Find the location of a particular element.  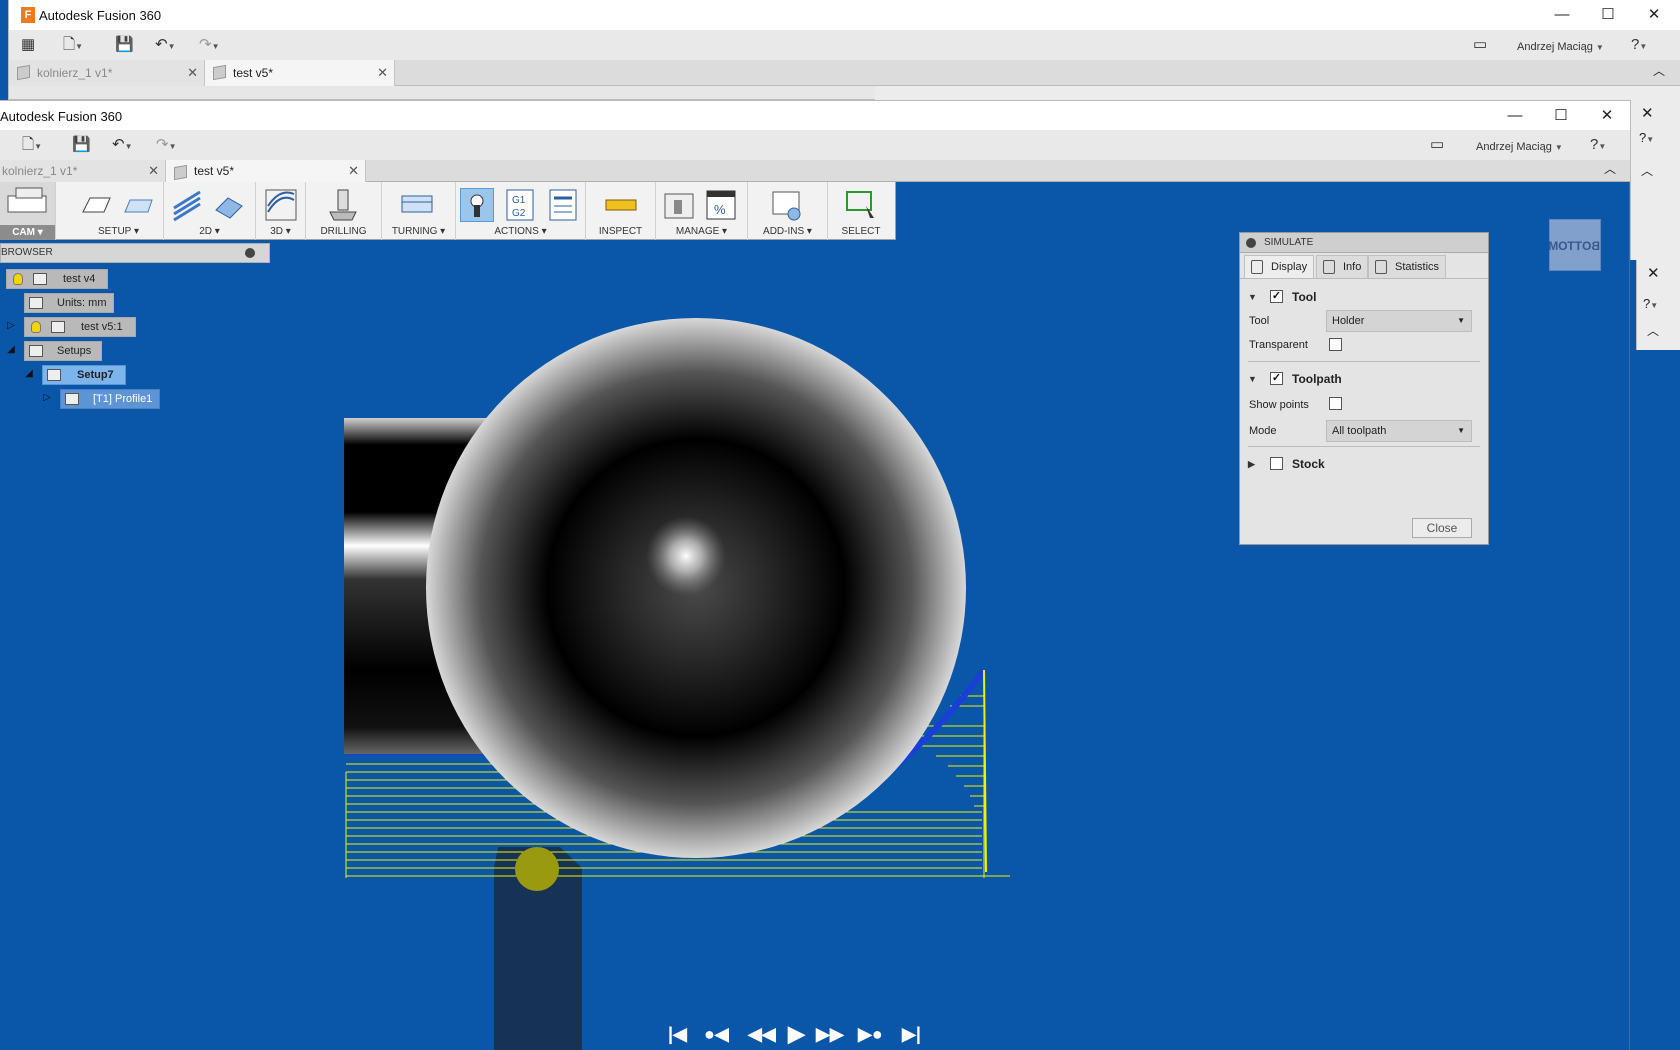

transparent-checkbox is located at coordinates (1335, 344).